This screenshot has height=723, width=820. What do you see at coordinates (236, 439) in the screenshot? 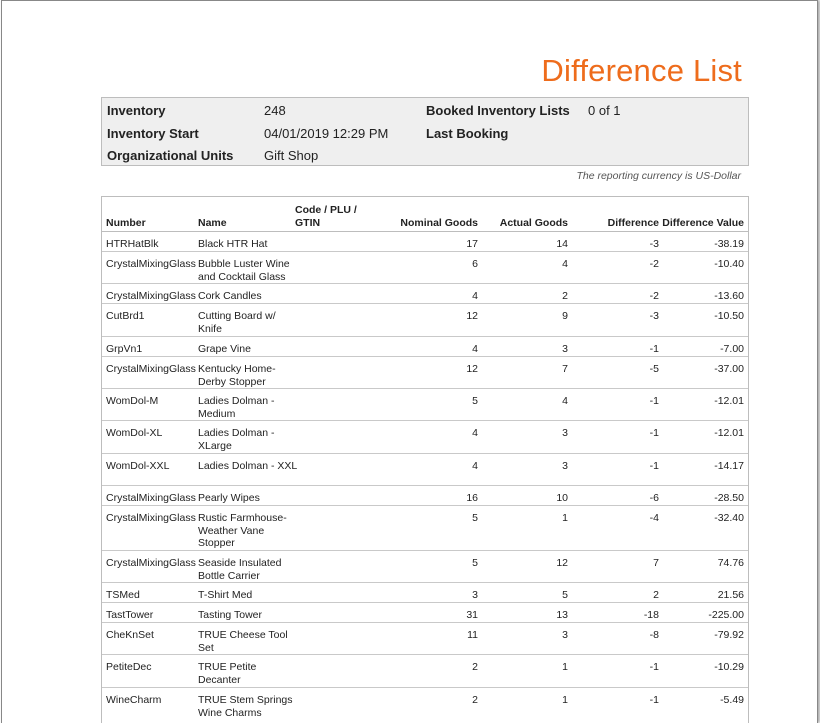
I see `cell-name: Ladies Dolman - XLarge` at bounding box center [236, 439].